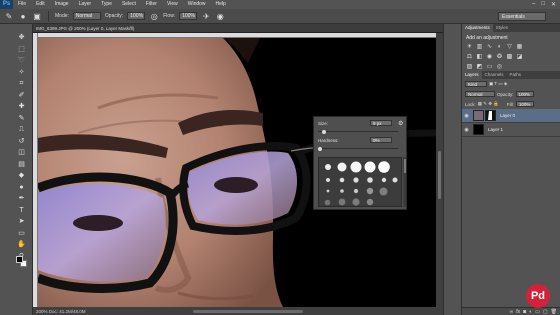 The height and width of the screenshot is (315, 560). Describe the element at coordinates (488, 104) in the screenshot. I see `lock-icons: ▦ ✎ ✥ 🔒` at that location.